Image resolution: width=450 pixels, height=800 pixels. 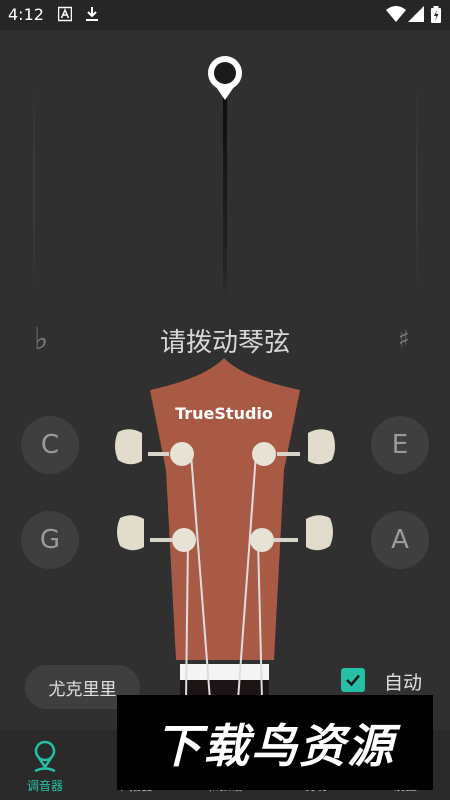 What do you see at coordinates (400, 540) in the screenshot?
I see `string-button-a: A` at bounding box center [400, 540].